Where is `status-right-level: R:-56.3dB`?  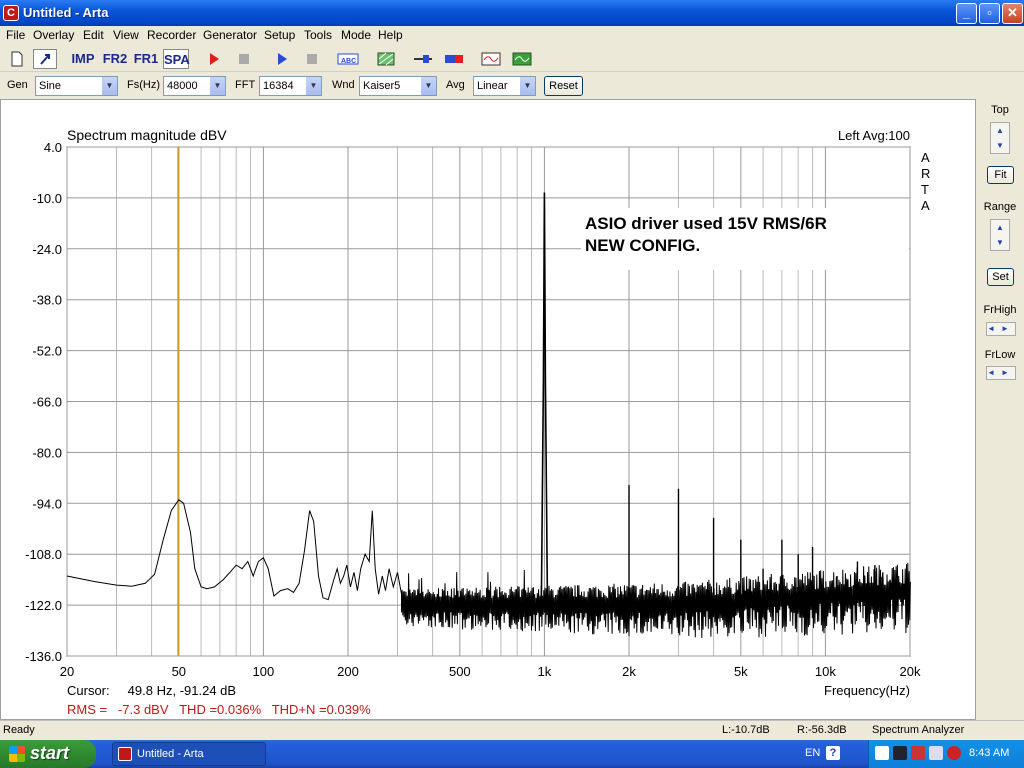 status-right-level: R:-56.3dB is located at coordinates (822, 730).